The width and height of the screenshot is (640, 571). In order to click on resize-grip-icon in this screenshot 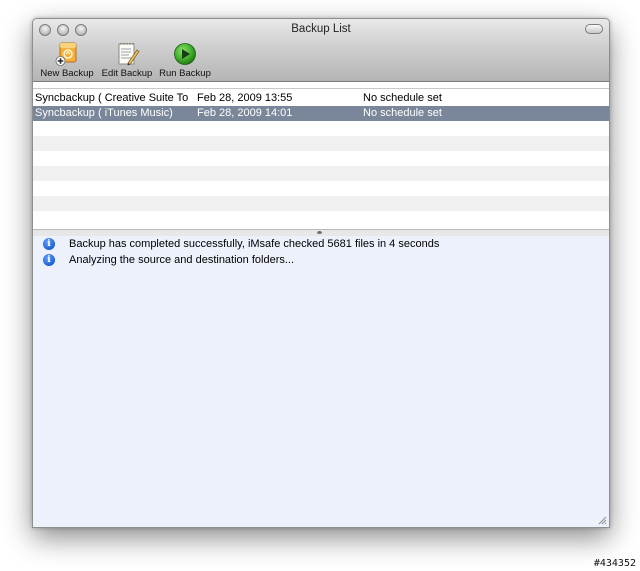, I will do `click(602, 520)`.